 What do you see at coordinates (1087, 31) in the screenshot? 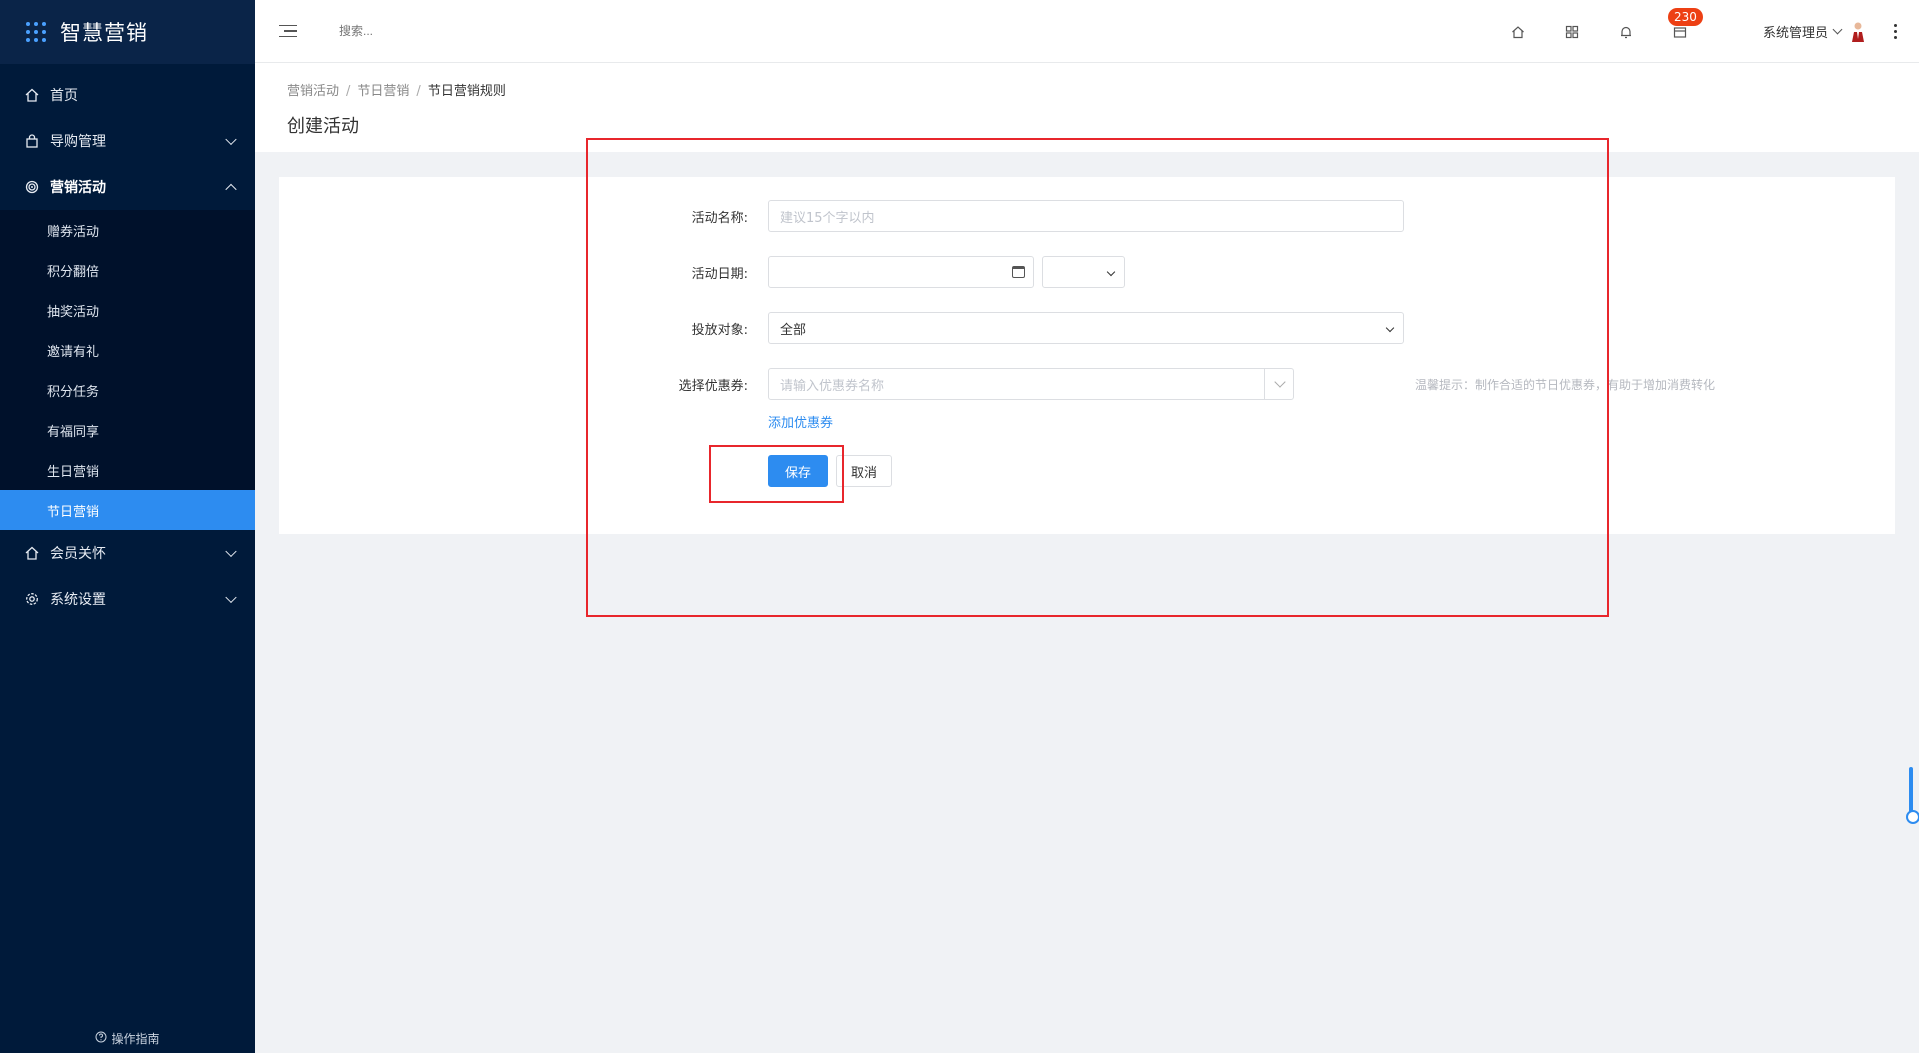
I see `top-header: 230 系统管理员` at bounding box center [1087, 31].